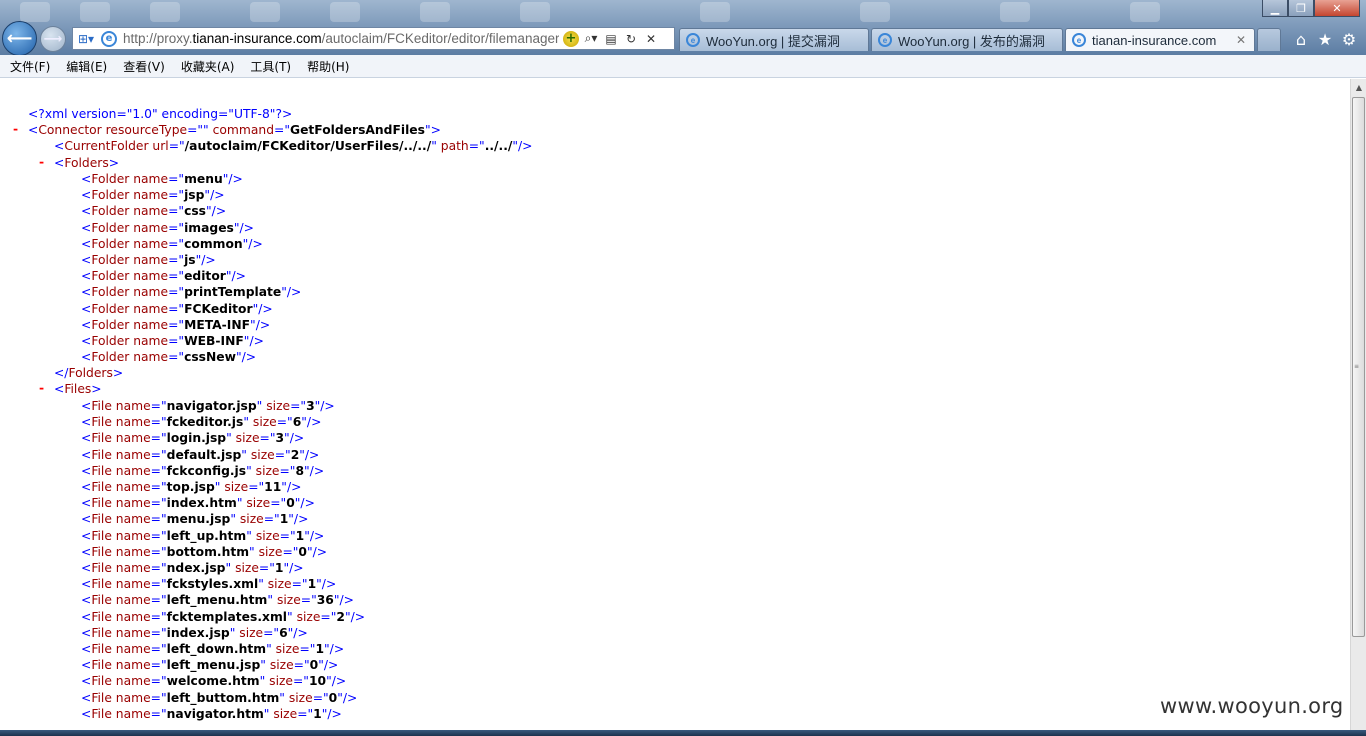 This screenshot has width=1366, height=736. I want to click on file-entry: <File name="index.jsp" size="6"/>, so click(194, 632).